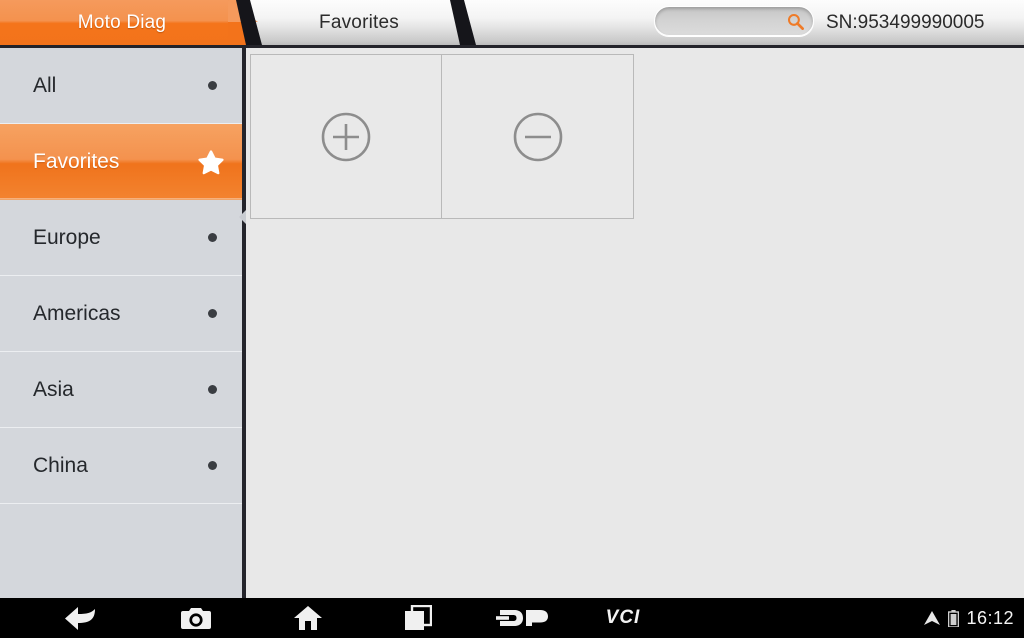 This screenshot has height=638, width=1024. I want to click on sidebar-item-favorites-label: Favorites, so click(76, 161).